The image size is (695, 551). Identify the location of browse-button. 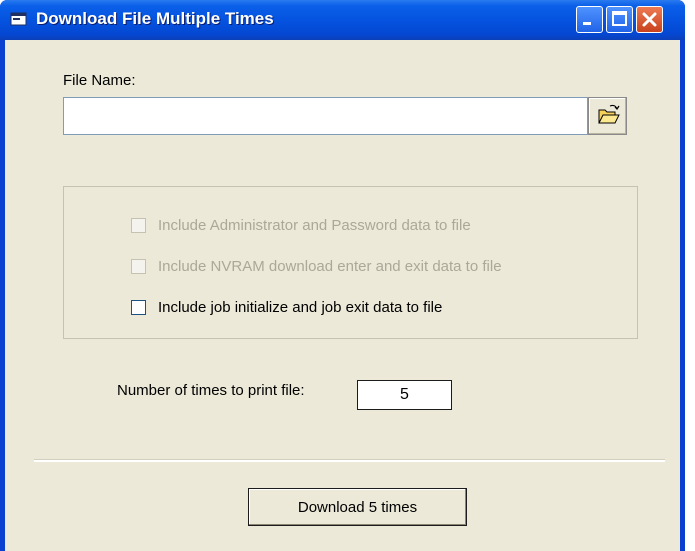
(607, 116).